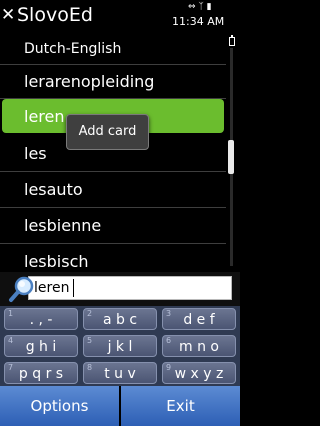  What do you see at coordinates (232, 40) in the screenshot?
I see `battery-icon` at bounding box center [232, 40].